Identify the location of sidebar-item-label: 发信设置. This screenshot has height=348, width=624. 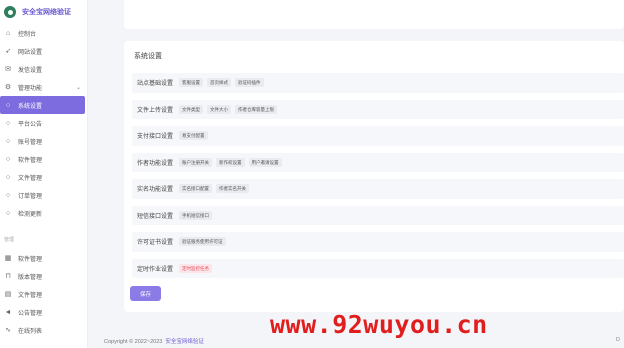
(30, 70).